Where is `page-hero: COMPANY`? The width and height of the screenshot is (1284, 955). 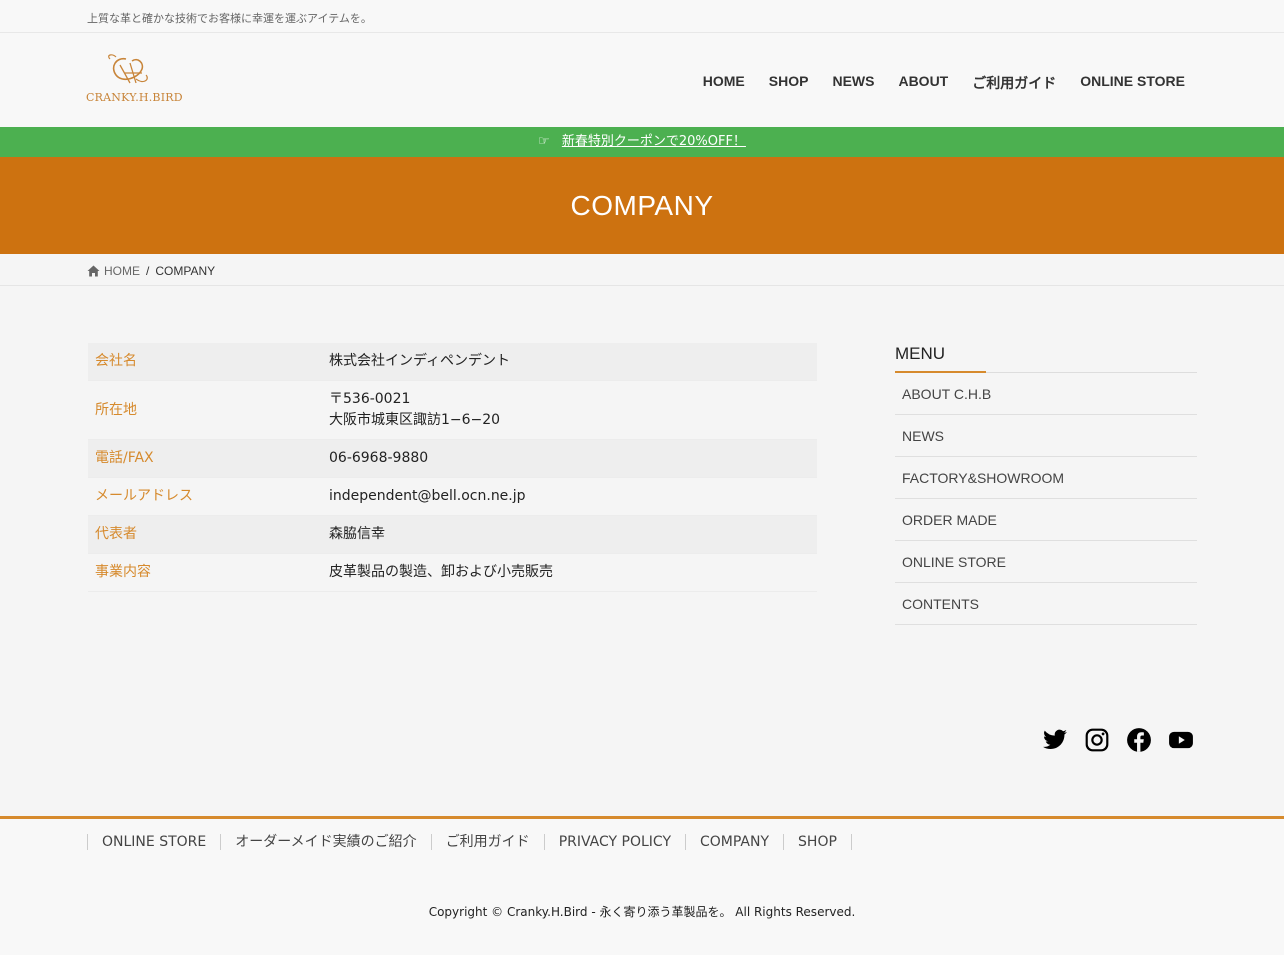
page-hero: COMPANY is located at coordinates (642, 205).